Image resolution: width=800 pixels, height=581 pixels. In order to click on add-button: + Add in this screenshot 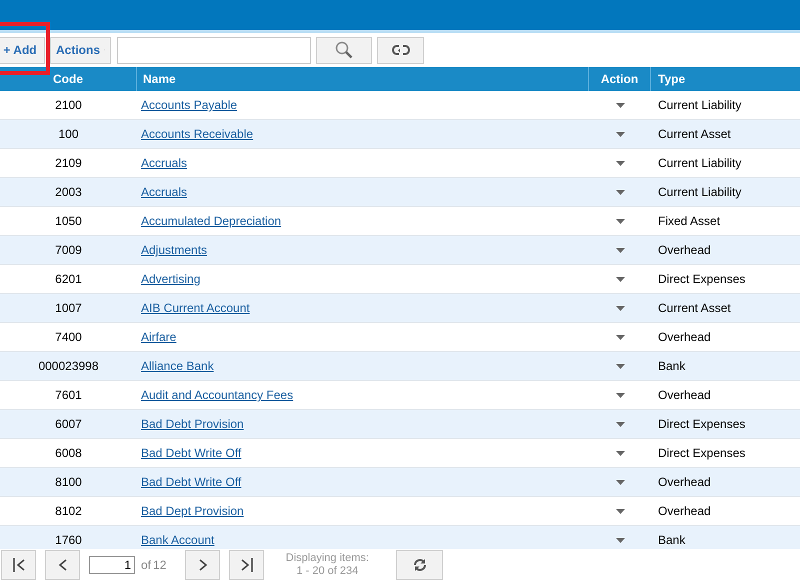, I will do `click(22, 50)`.